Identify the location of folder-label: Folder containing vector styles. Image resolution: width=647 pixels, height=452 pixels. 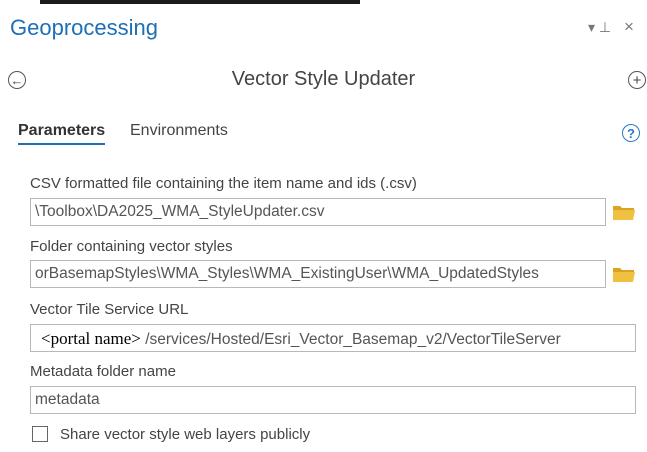
(131, 246).